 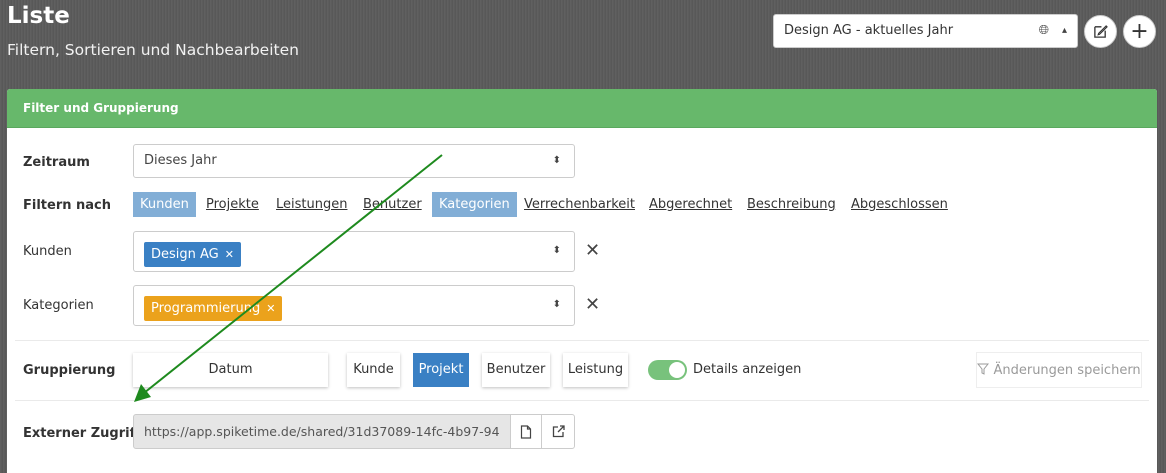 I want to click on kunden-select: Design AG ✕ ⬍, so click(x=354, y=251).